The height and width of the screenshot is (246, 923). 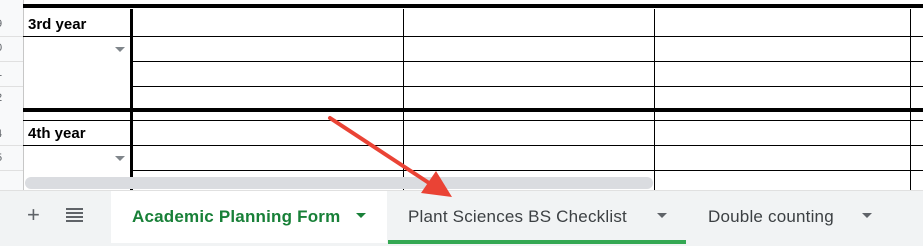 I want to click on year-label-4th: 4th year, so click(x=57, y=133).